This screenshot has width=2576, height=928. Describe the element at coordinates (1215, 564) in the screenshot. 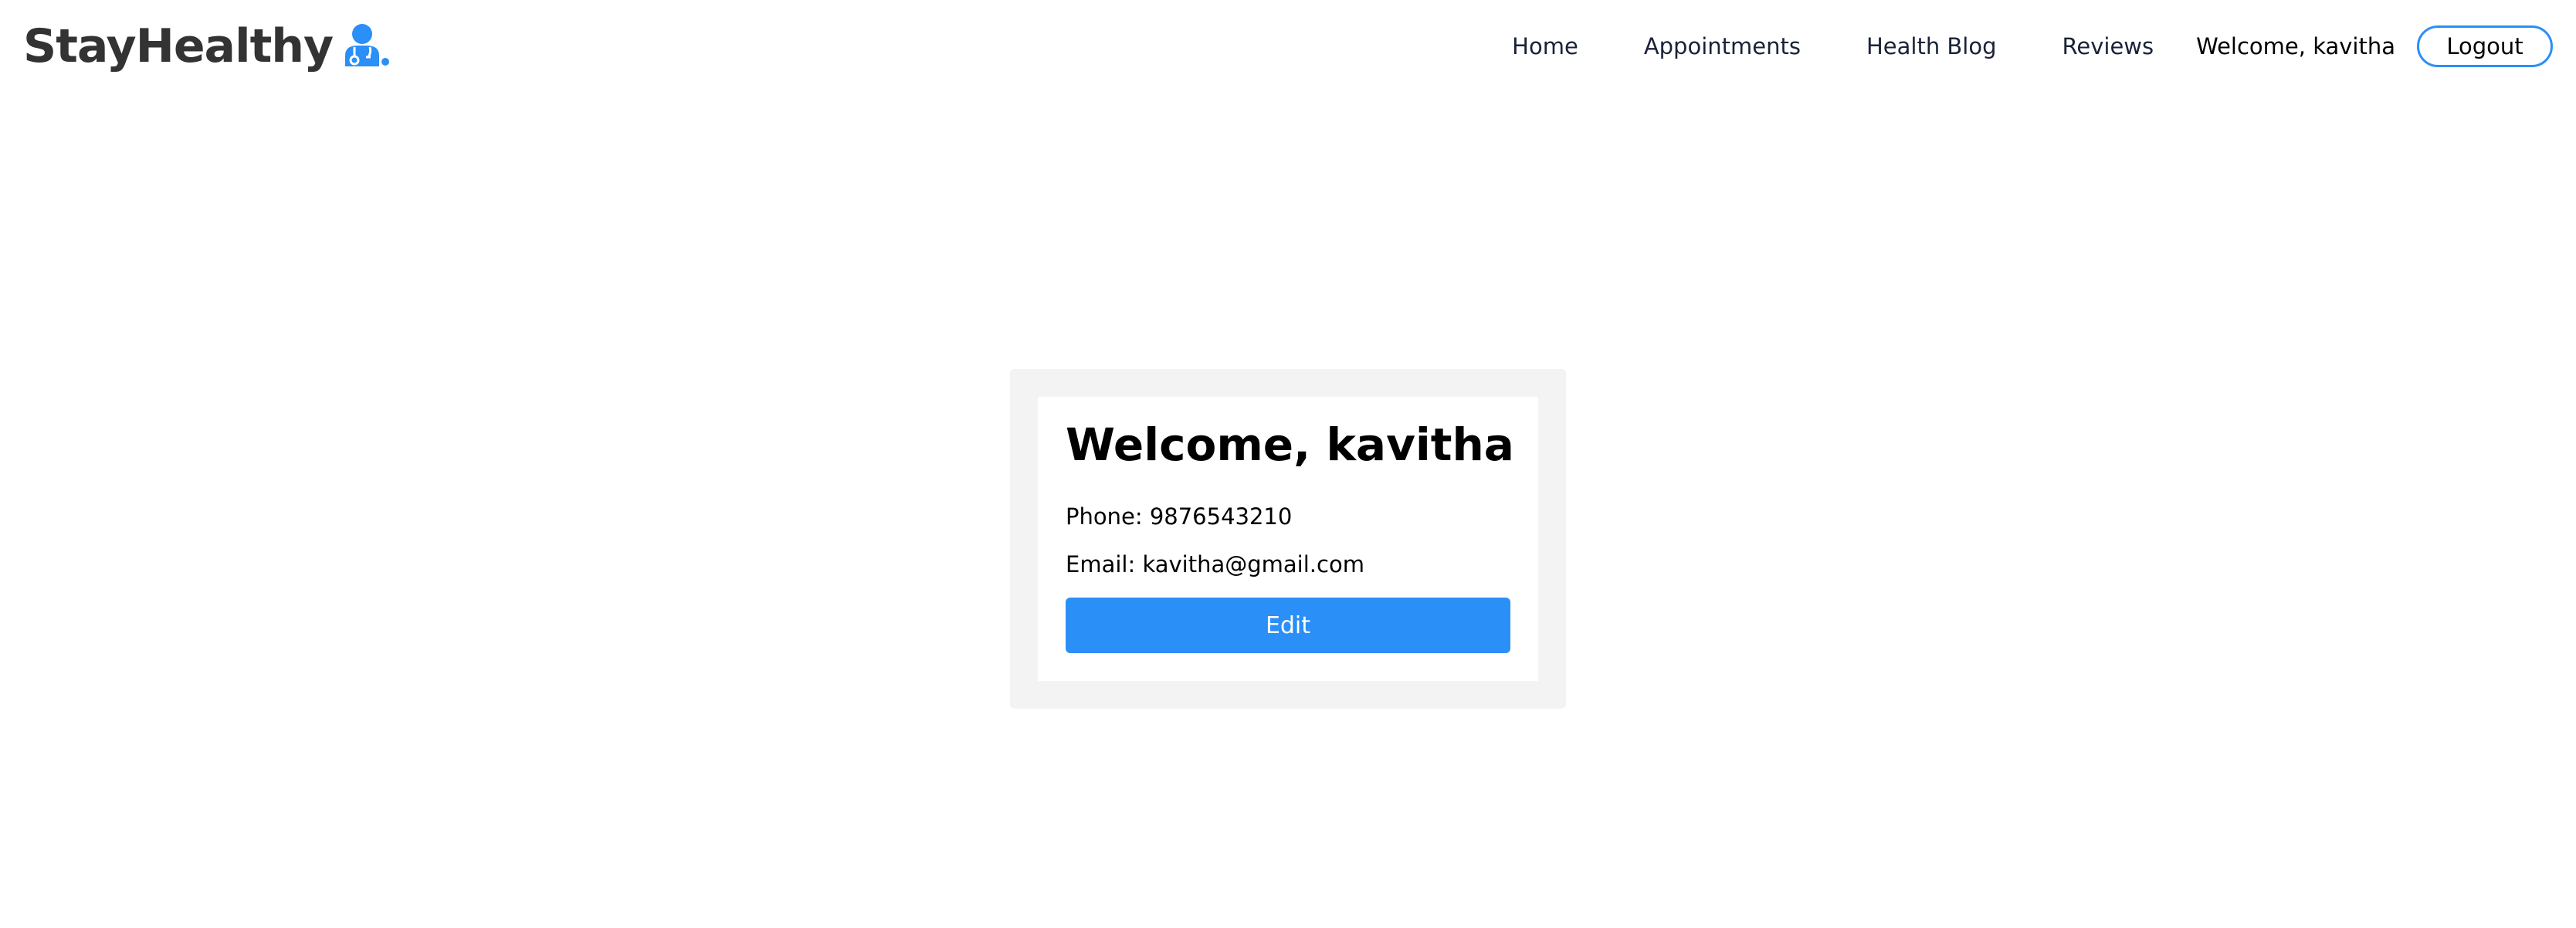

I see `profile-email: Email: kavitha@gmail.com` at that location.